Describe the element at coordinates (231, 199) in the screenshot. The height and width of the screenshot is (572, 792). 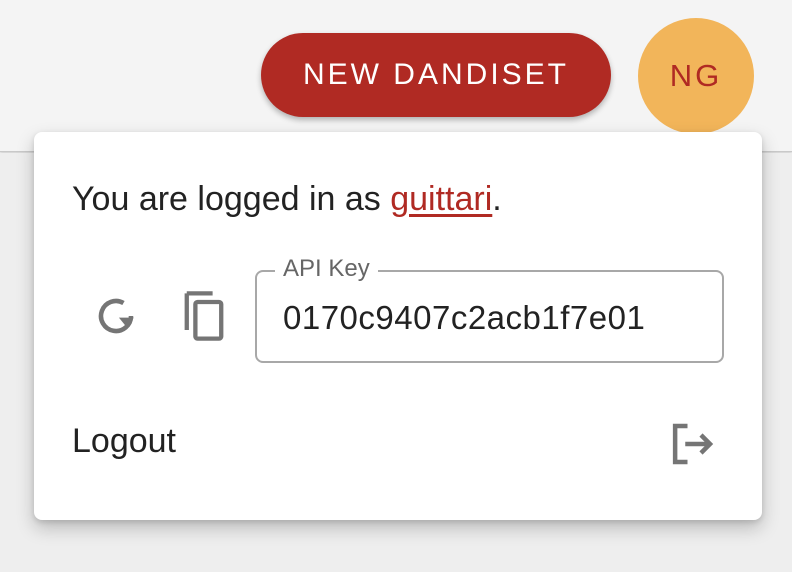
I see `logged-in-prefix: You are logged in as` at that location.